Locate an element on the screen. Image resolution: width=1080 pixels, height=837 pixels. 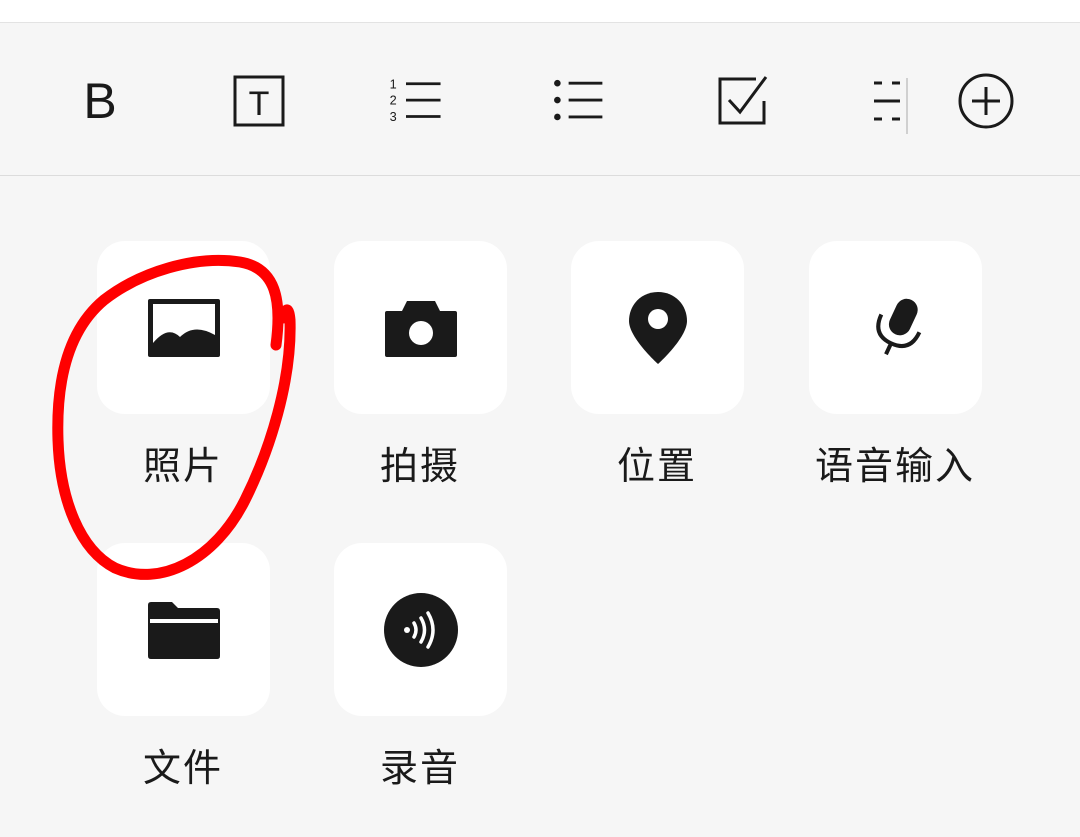
bulleted-list-icon is located at coordinates (578, 100).